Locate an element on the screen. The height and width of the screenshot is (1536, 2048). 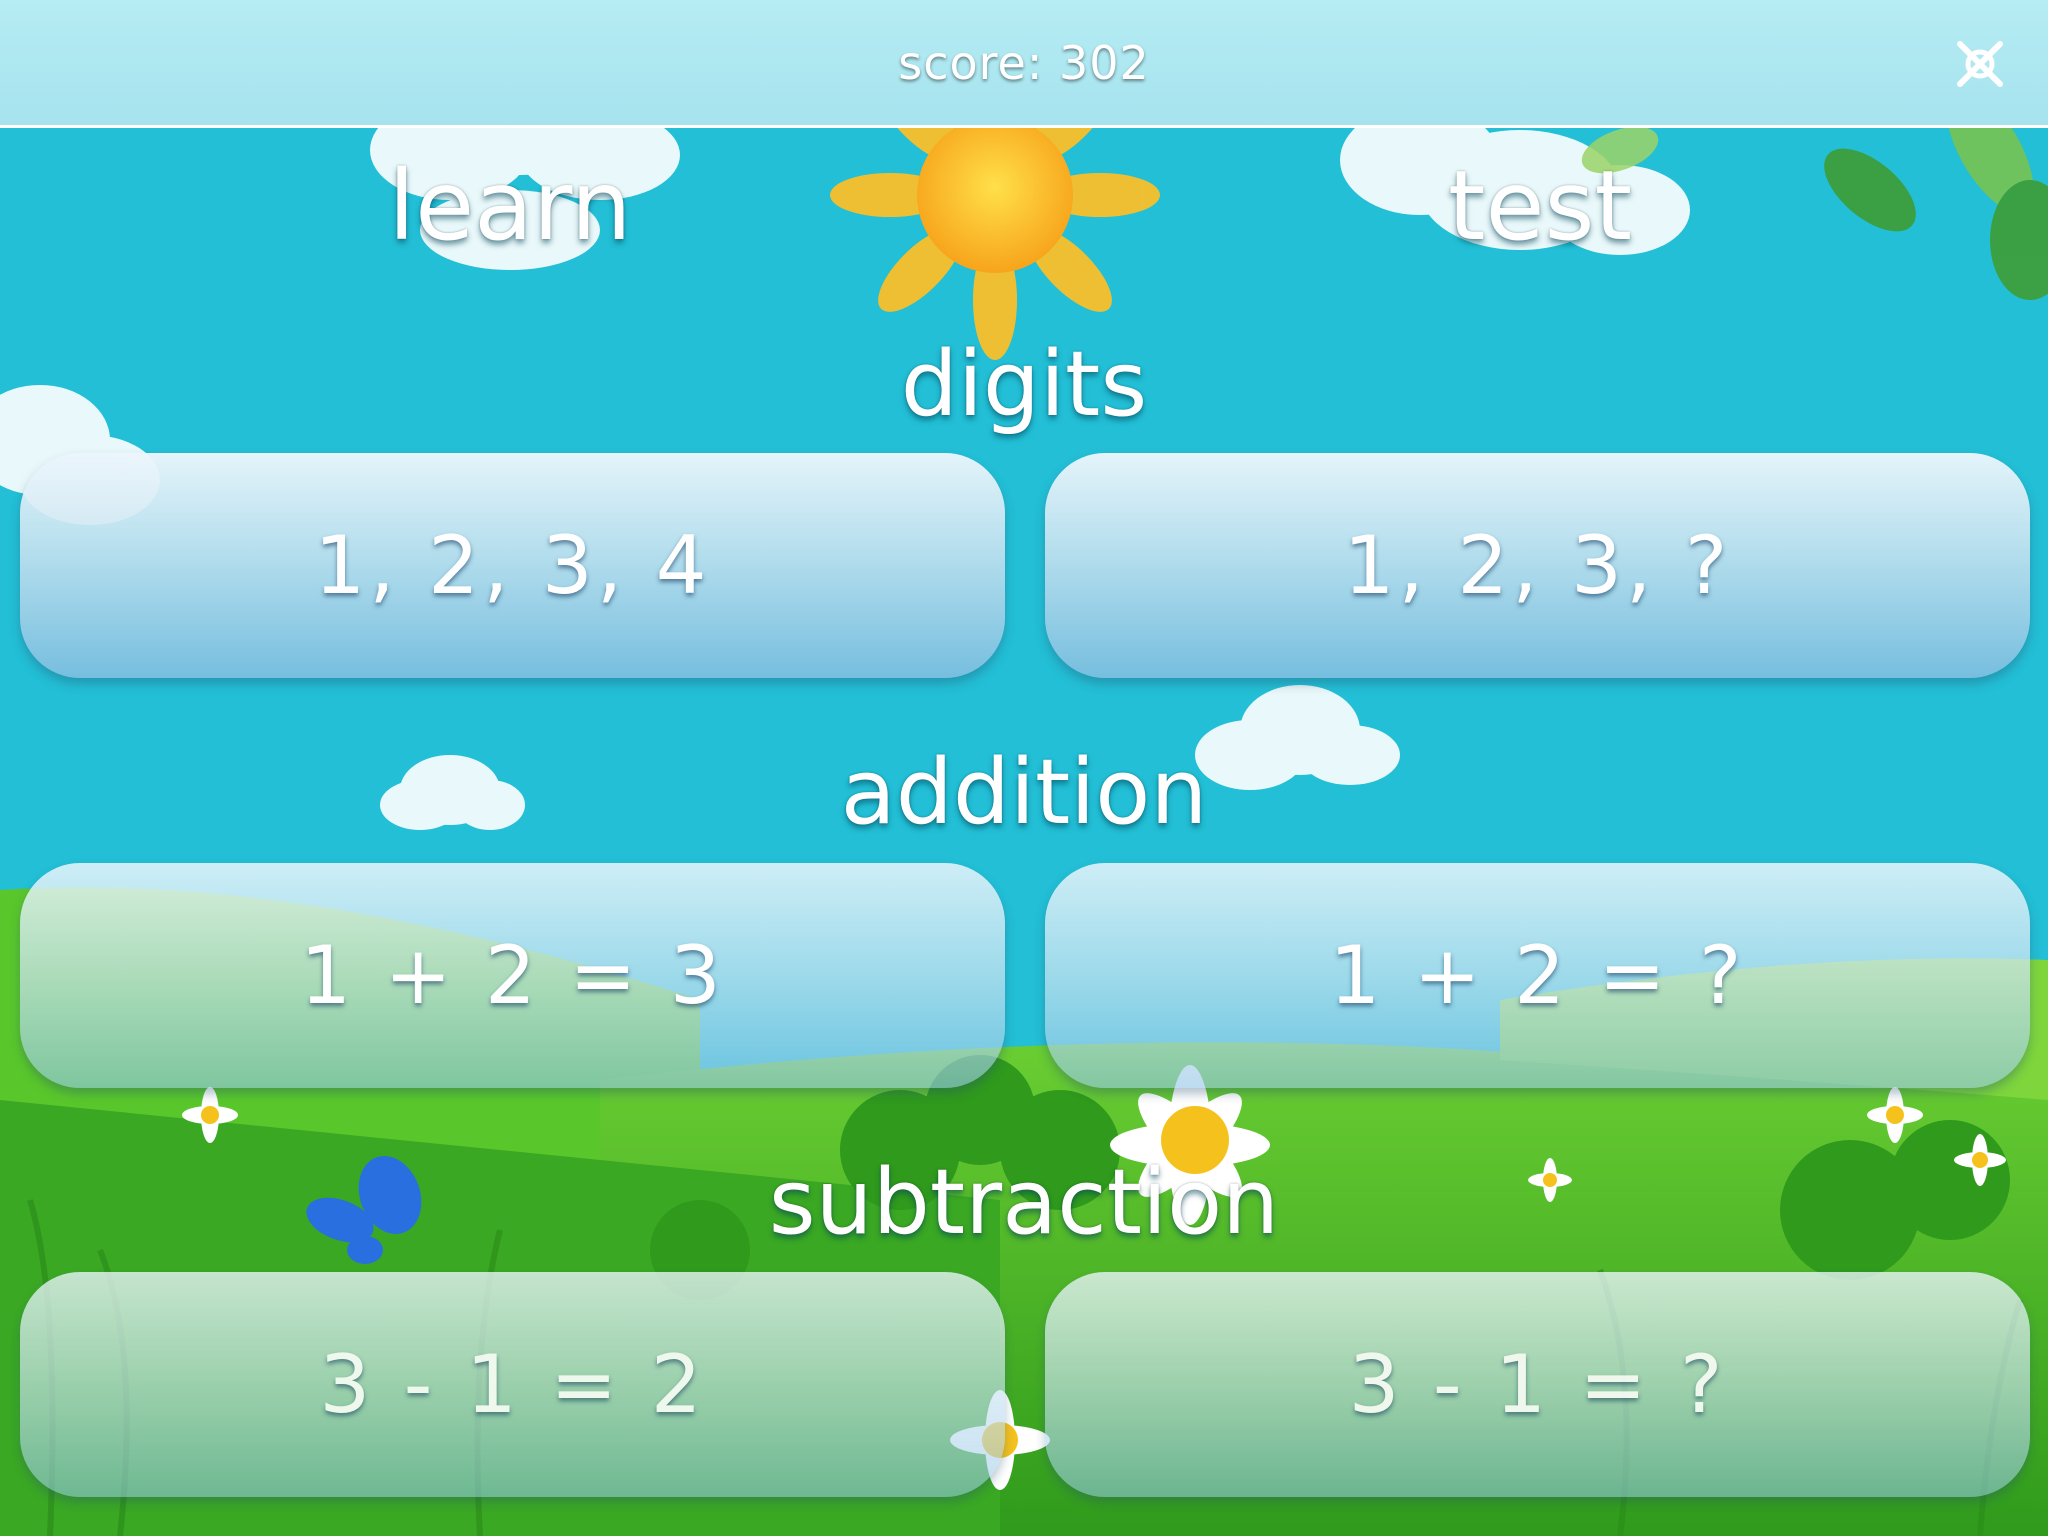
test-heading: test is located at coordinates (1540, 206).